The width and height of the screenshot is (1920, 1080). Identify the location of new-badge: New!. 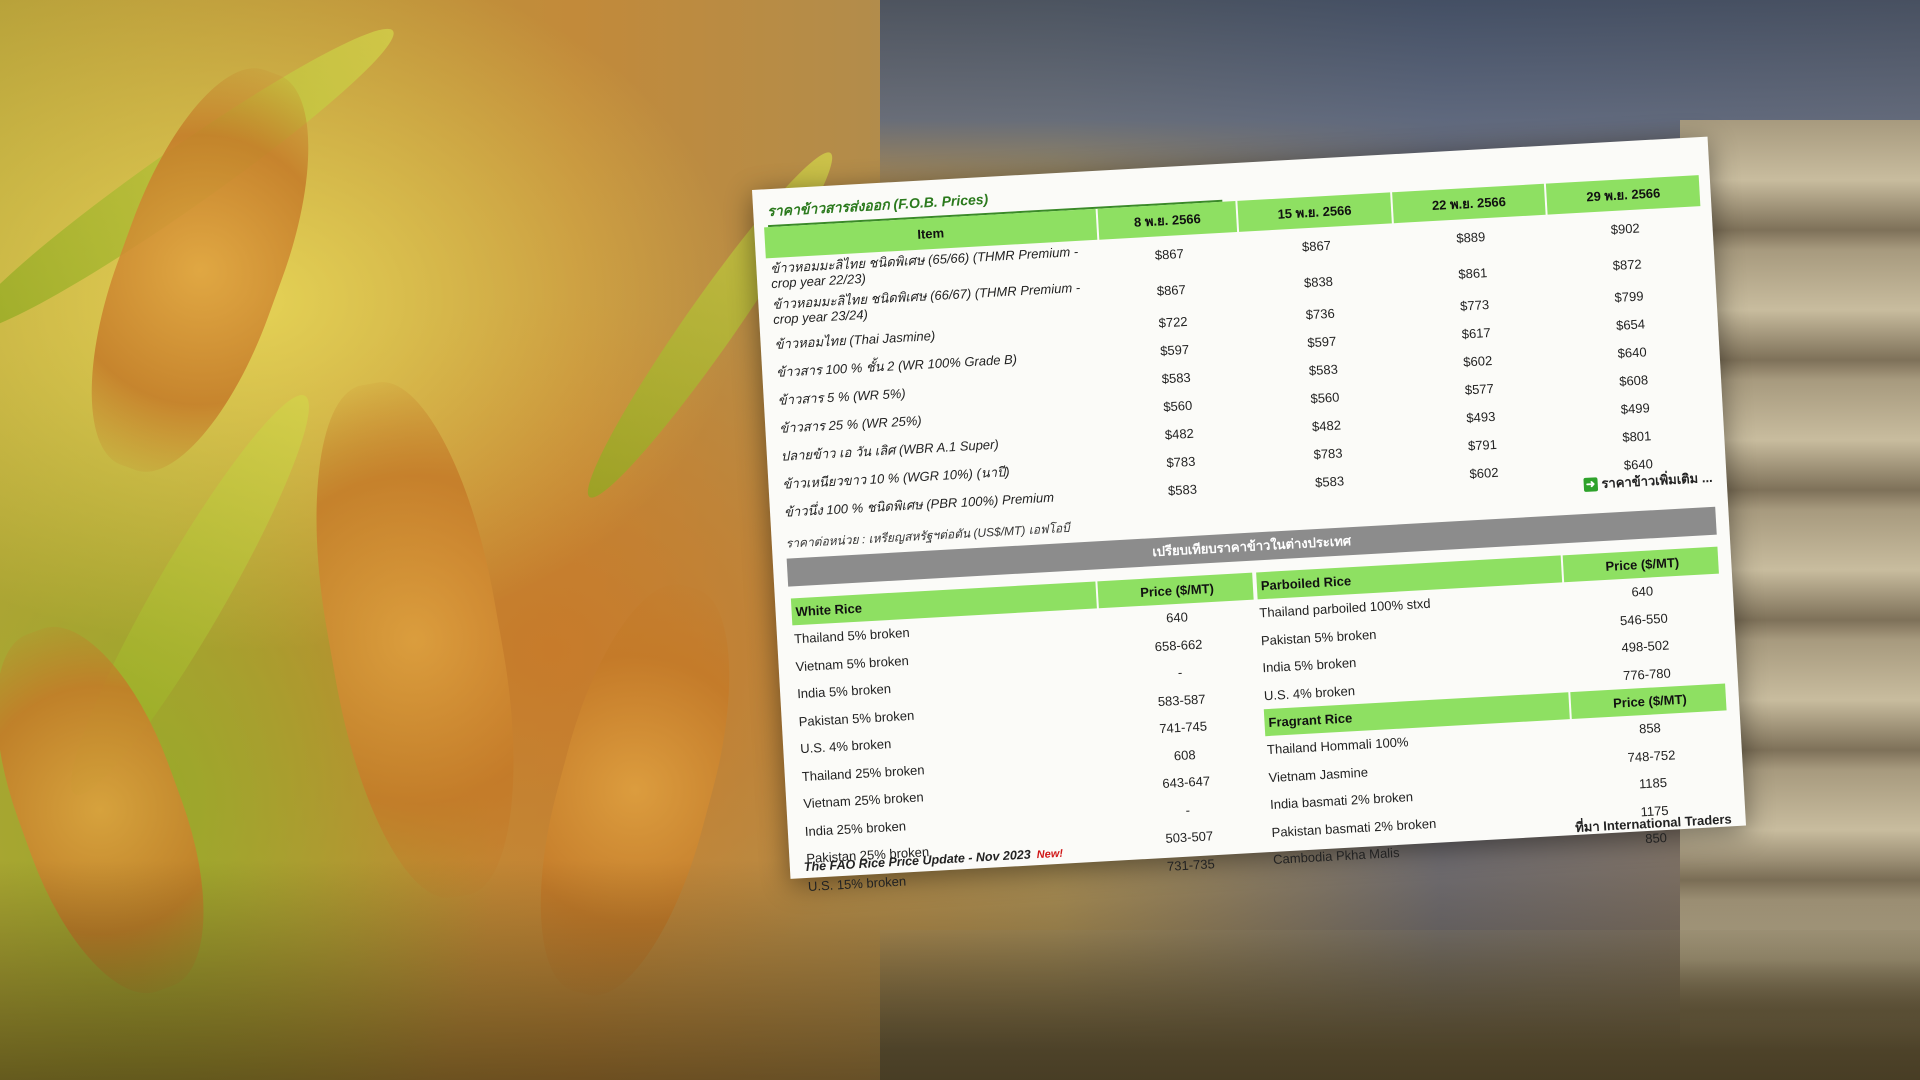
(1050, 854).